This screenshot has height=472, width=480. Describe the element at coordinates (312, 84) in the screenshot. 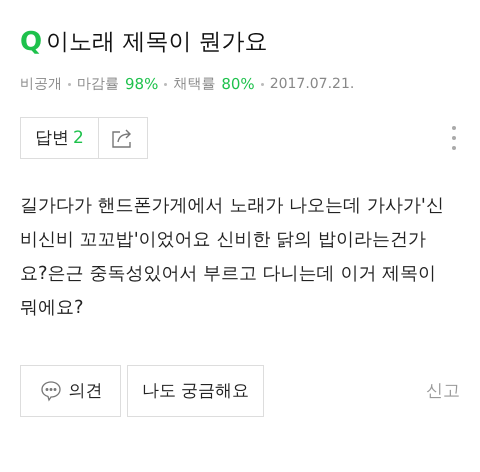

I see `meta-label: 2017.07.21.` at that location.